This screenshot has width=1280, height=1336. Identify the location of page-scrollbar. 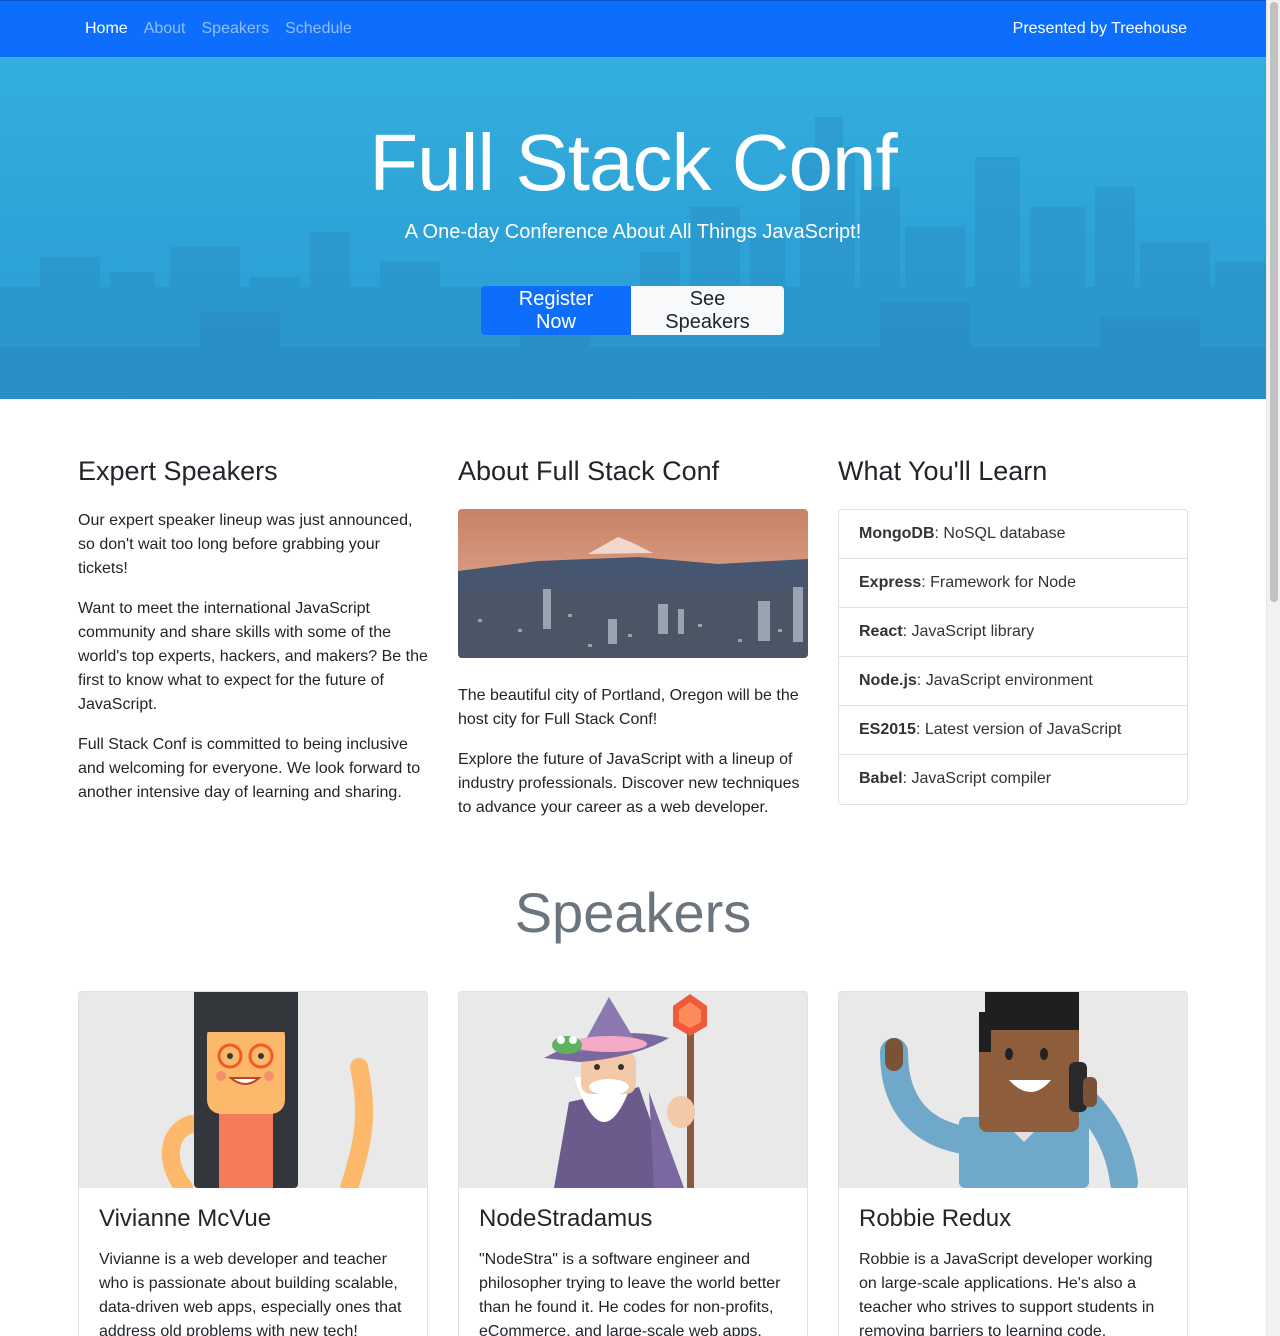
(1273, 668).